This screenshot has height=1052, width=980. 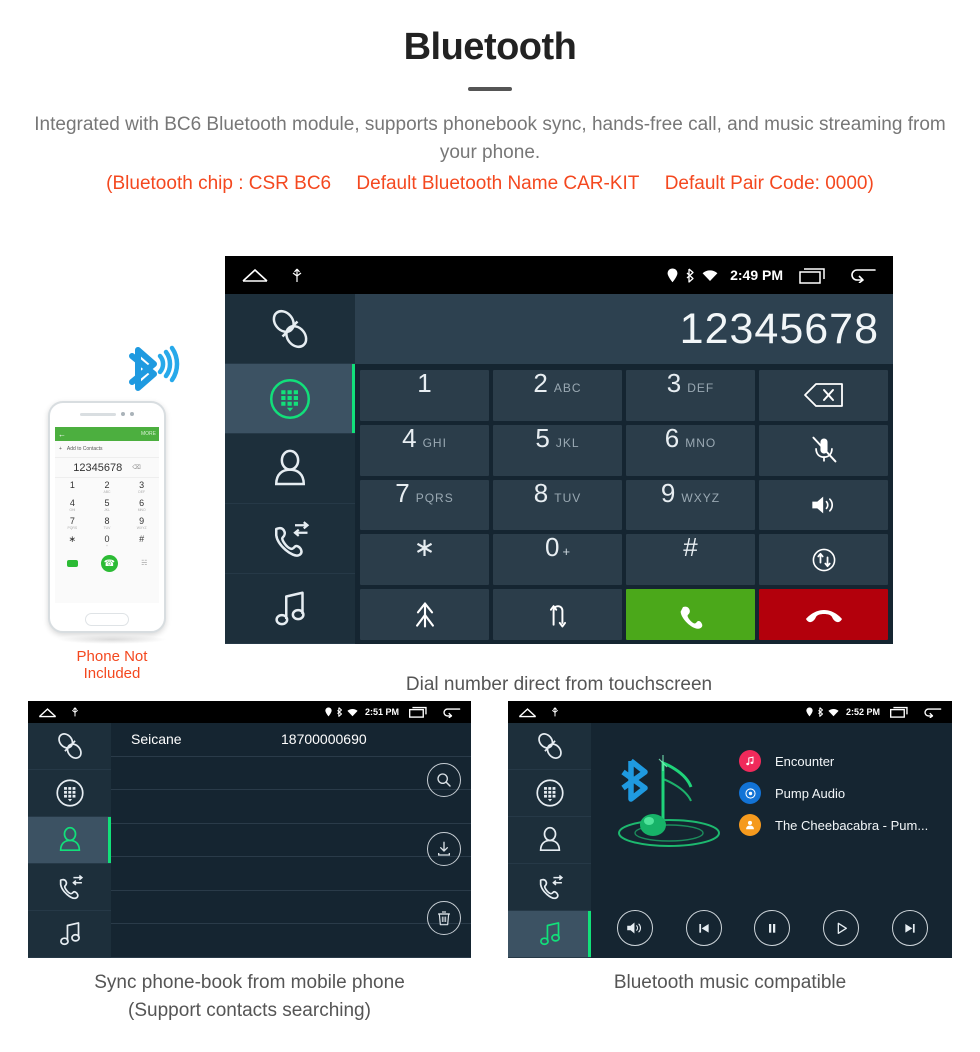 What do you see at coordinates (424, 505) in the screenshot?
I see `key-7: 7 PQRS` at bounding box center [424, 505].